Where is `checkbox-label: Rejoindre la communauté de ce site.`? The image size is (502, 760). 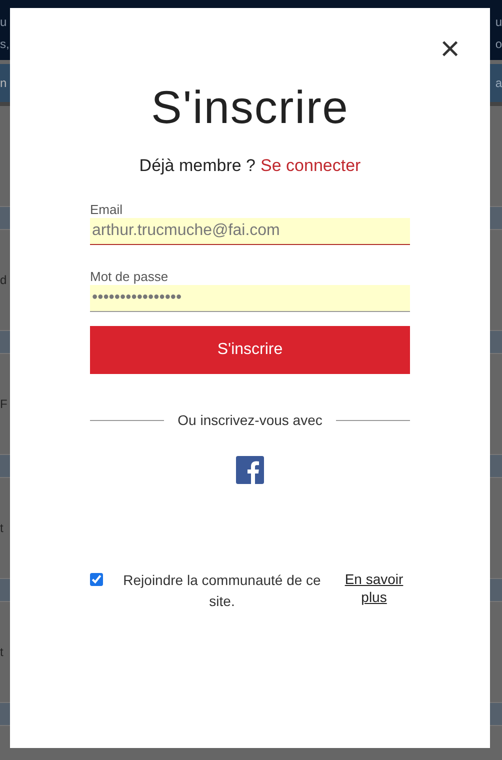
checkbox-label: Rejoindre la communauté de ce site. is located at coordinates (222, 591).